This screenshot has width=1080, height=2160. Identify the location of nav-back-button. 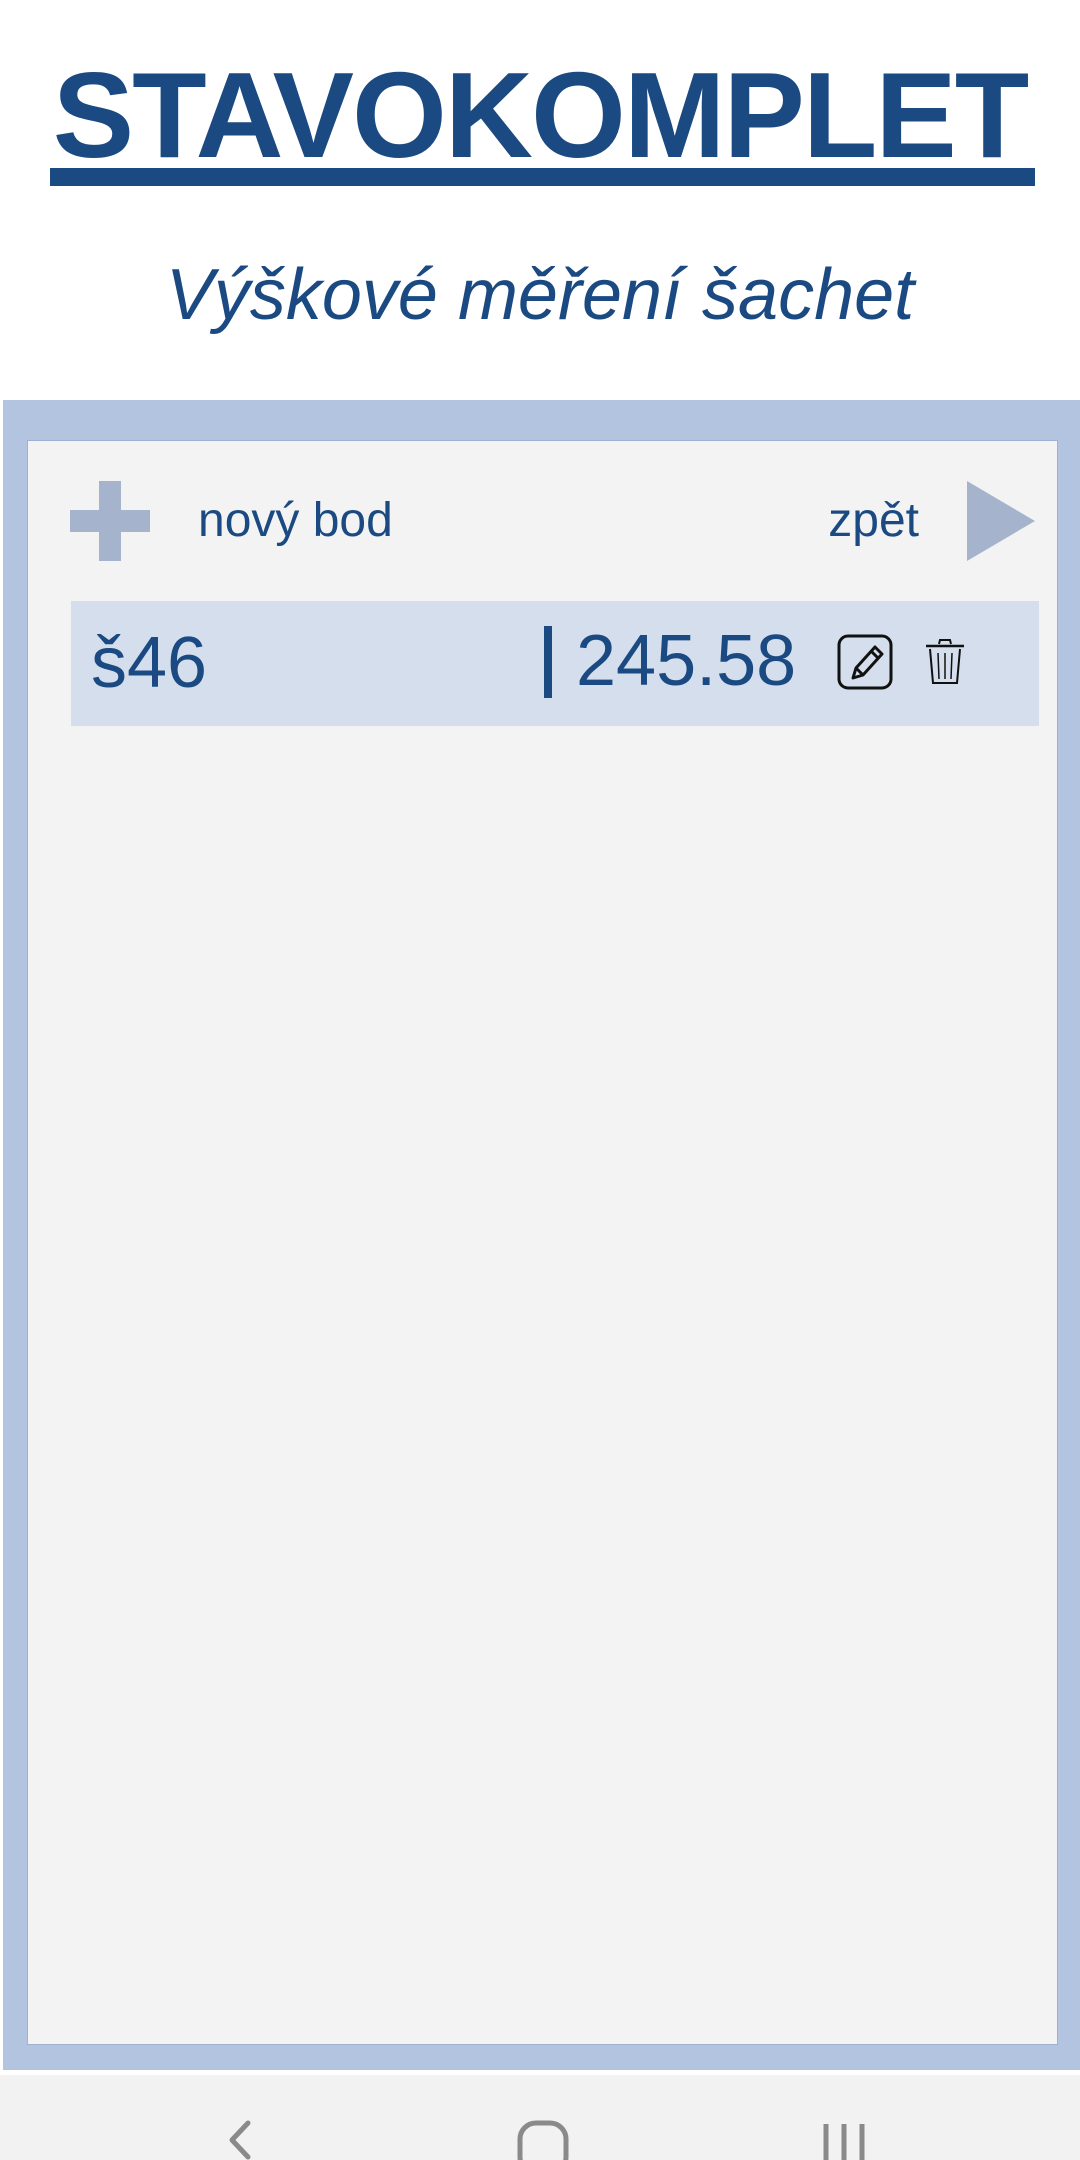
(240, 2140).